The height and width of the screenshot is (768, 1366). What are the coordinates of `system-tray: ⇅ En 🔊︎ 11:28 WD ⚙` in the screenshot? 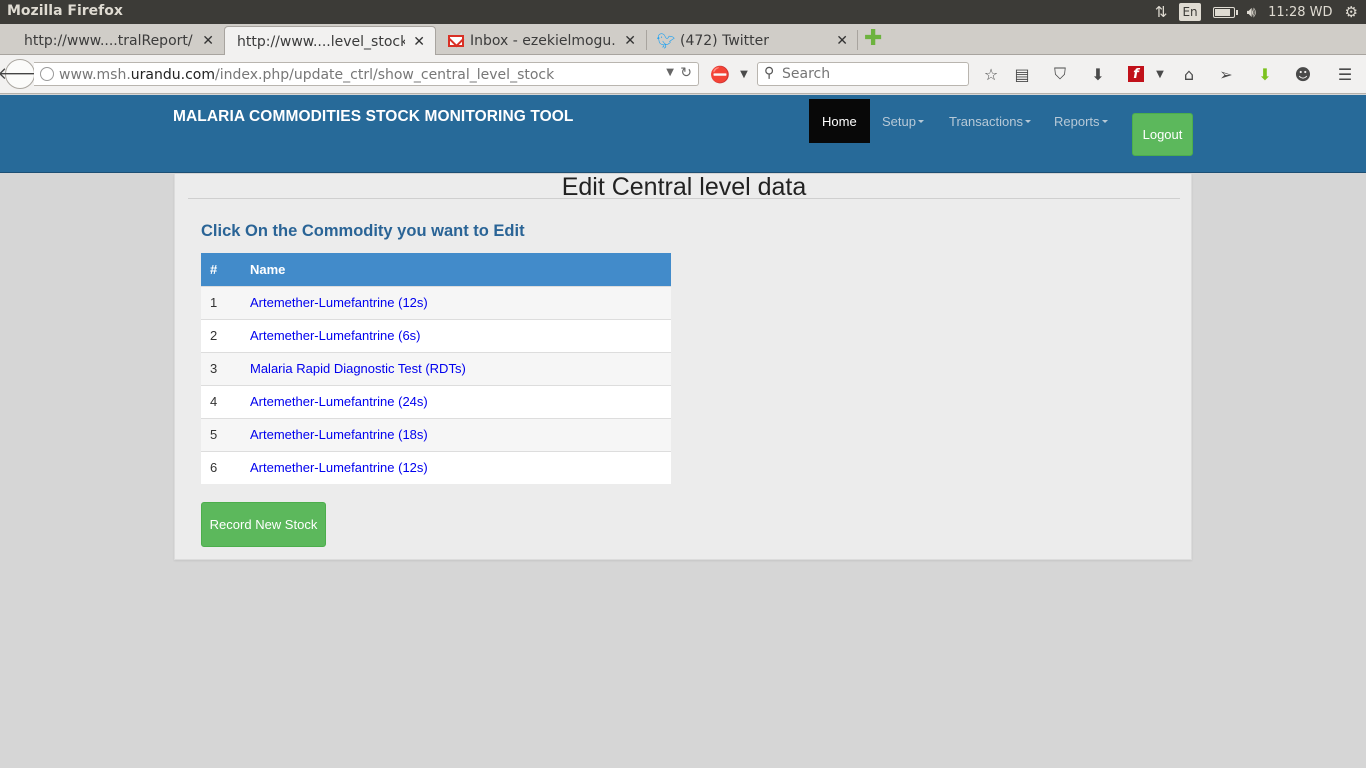 It's located at (1256, 12).